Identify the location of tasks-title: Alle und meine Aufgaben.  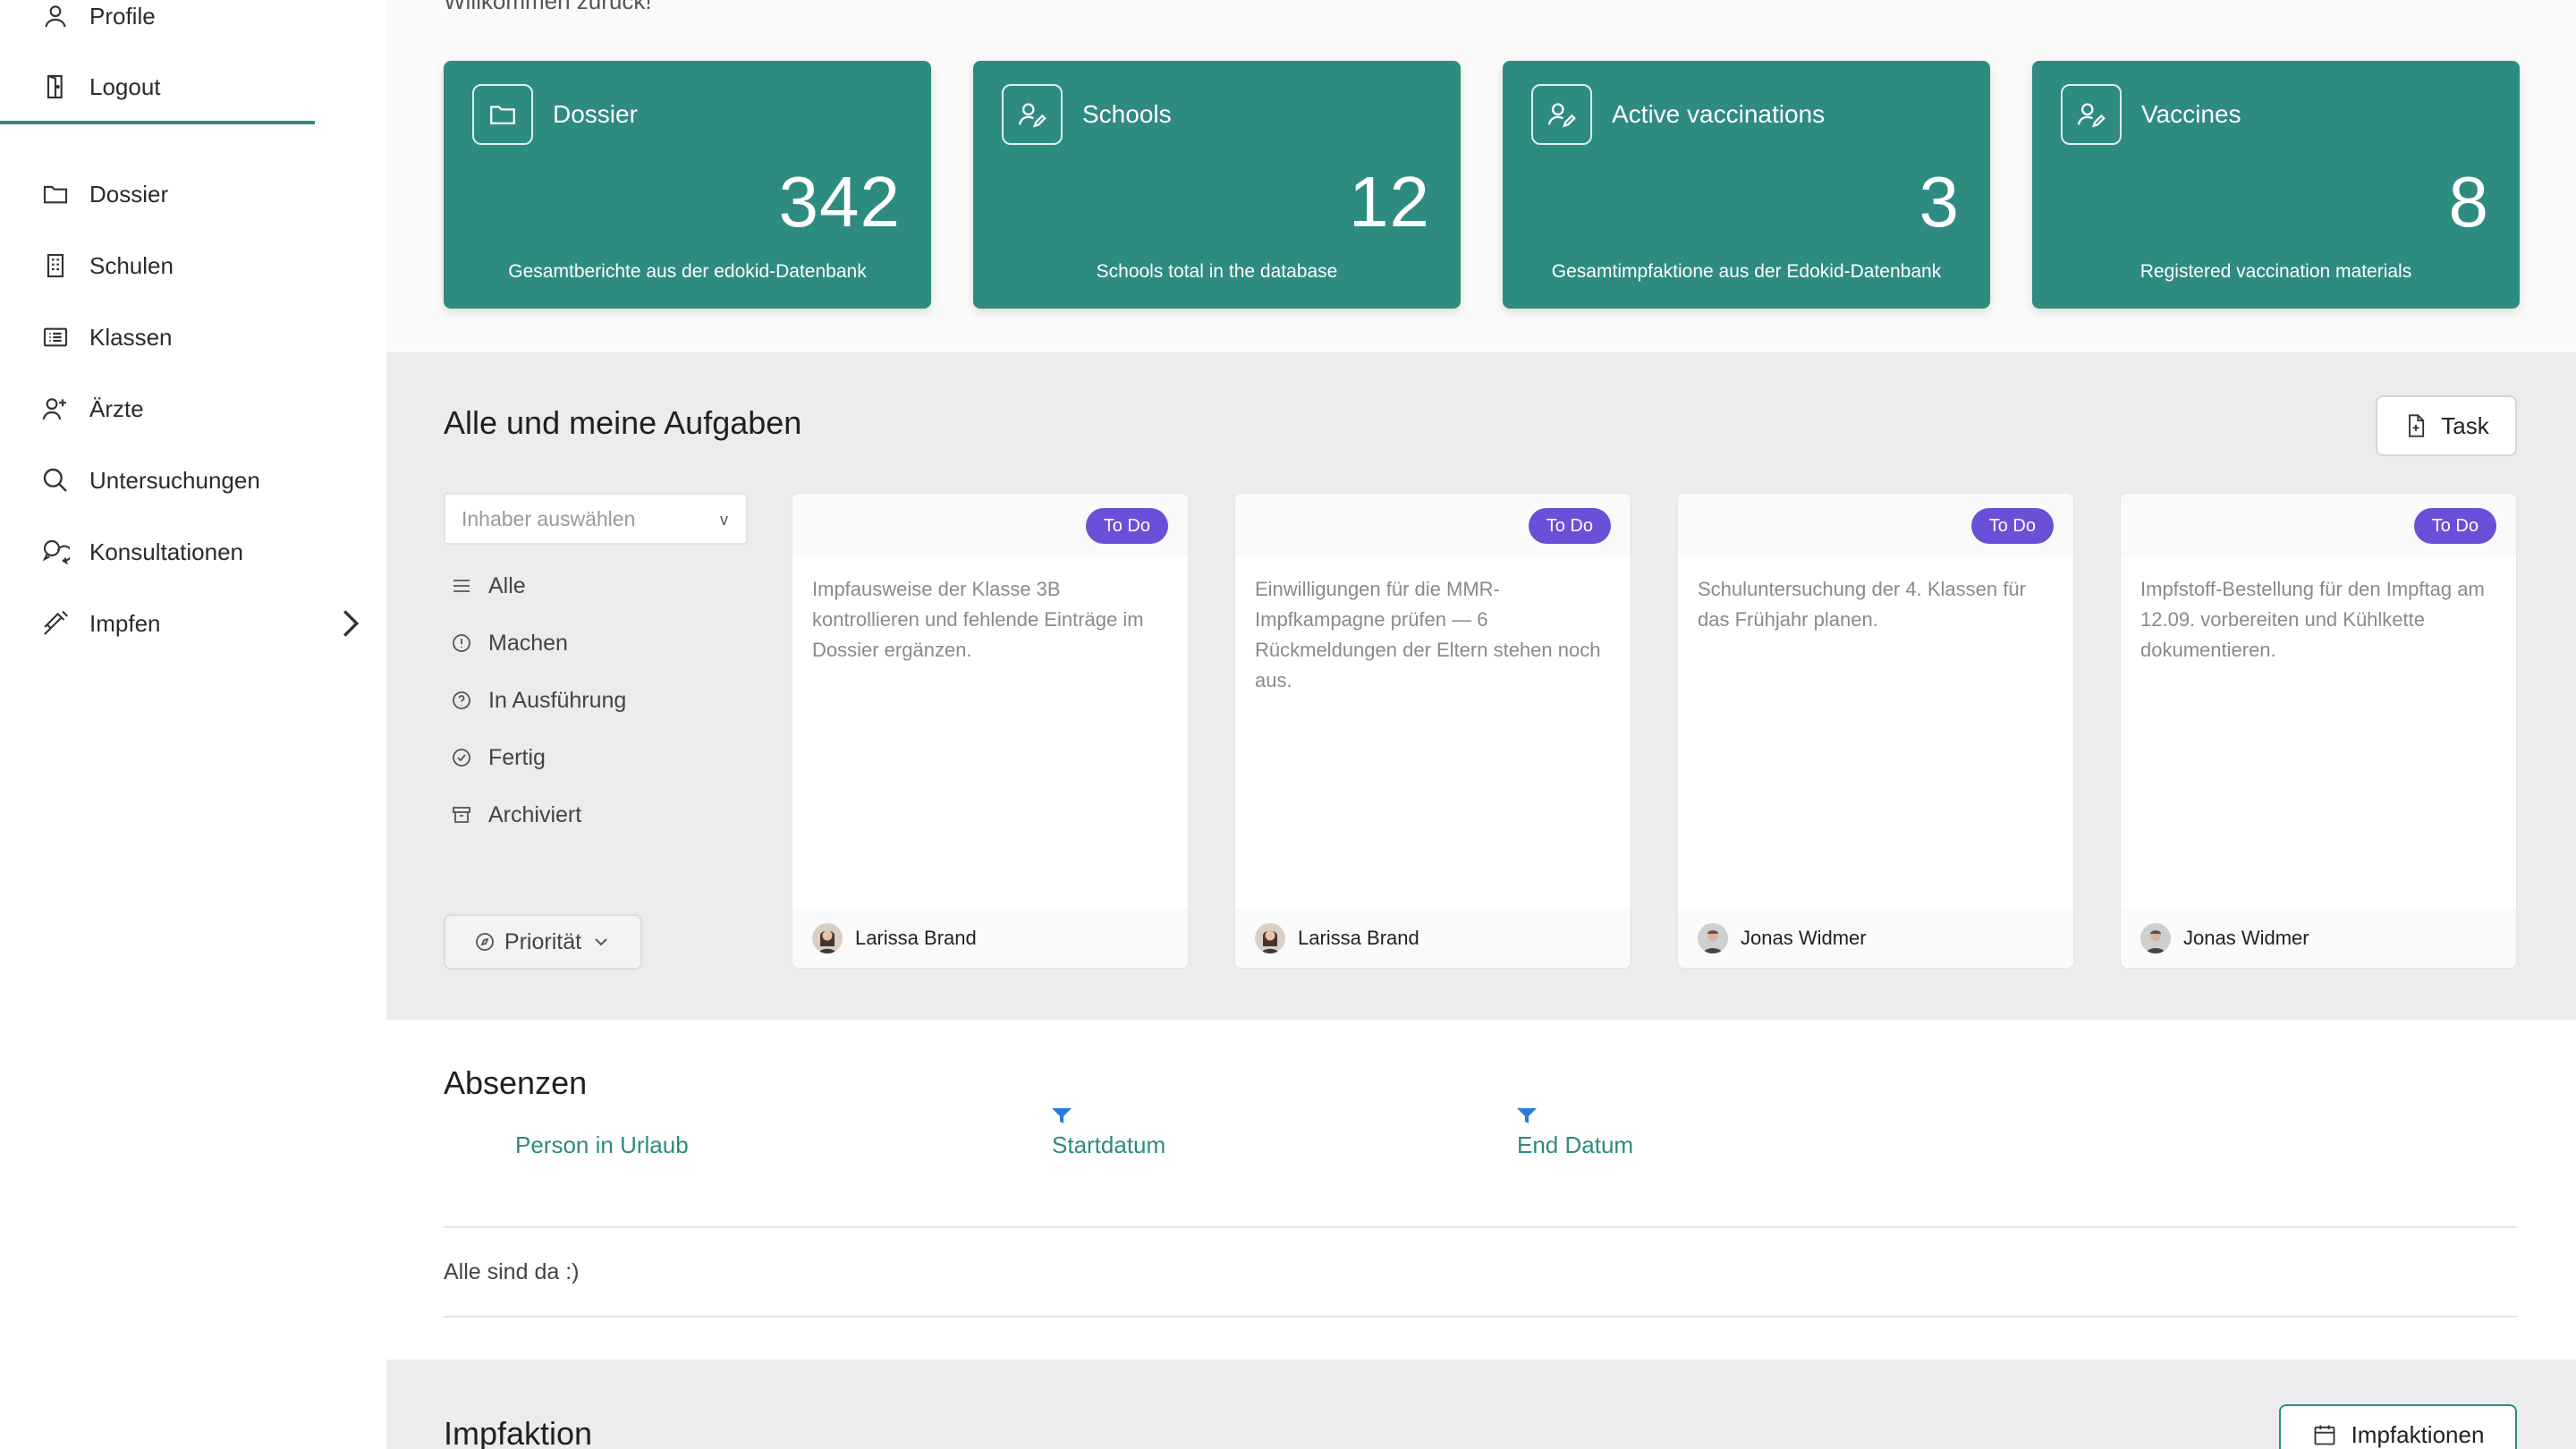
(623, 422).